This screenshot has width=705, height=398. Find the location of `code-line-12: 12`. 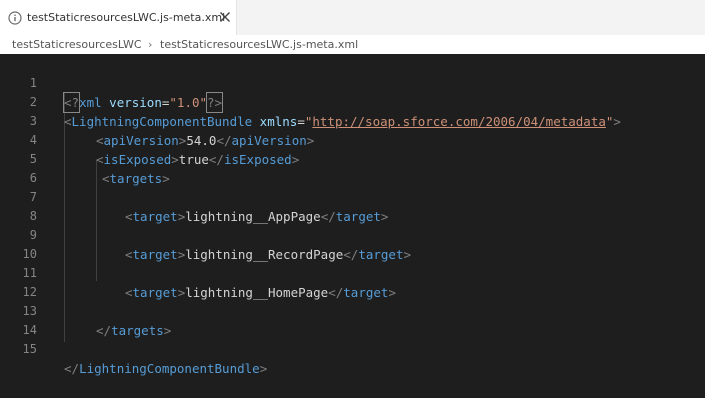

code-line-12: 12 is located at coordinates (352, 281).